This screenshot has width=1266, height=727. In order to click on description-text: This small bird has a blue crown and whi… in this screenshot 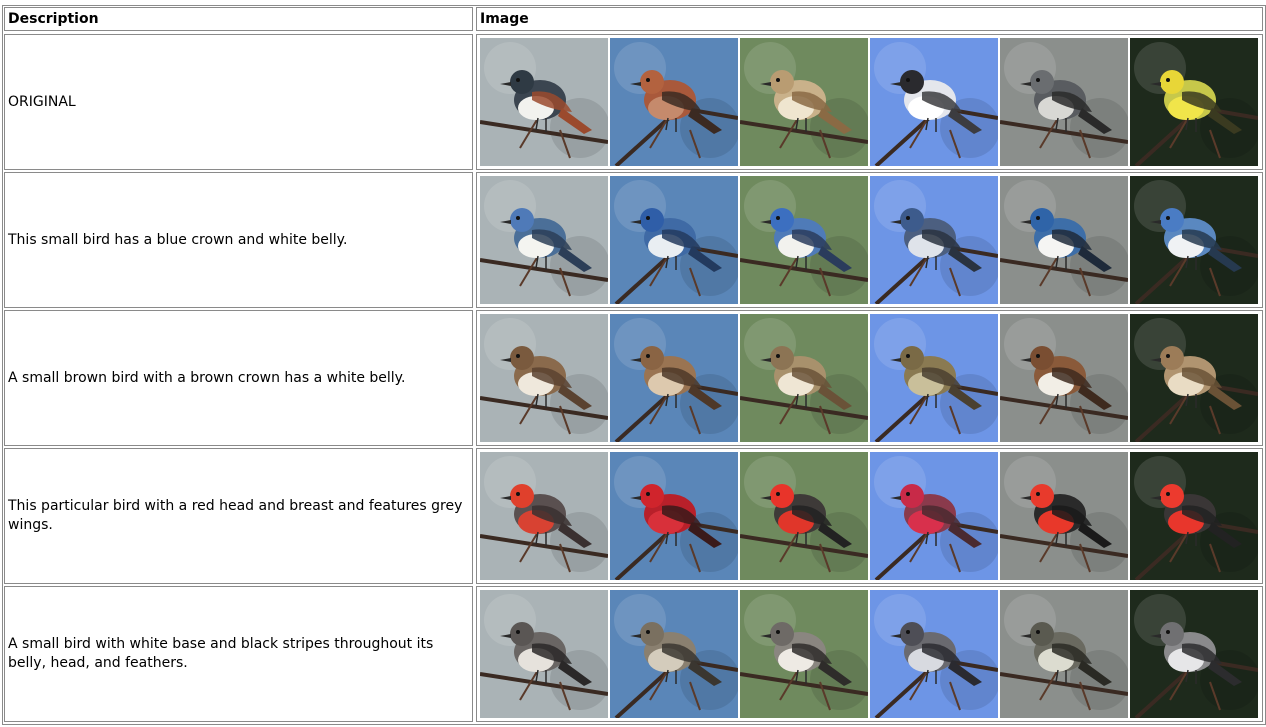, I will do `click(178, 239)`.